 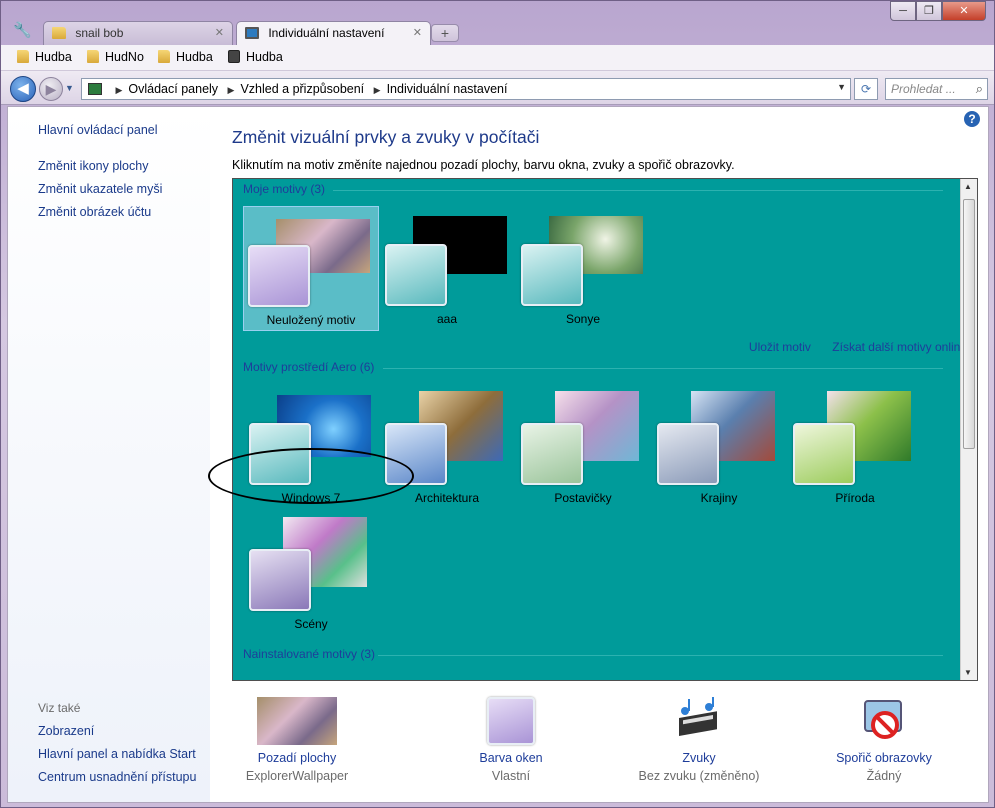 I want to click on recent-pages-dropdown: ▼, so click(x=71, y=89).